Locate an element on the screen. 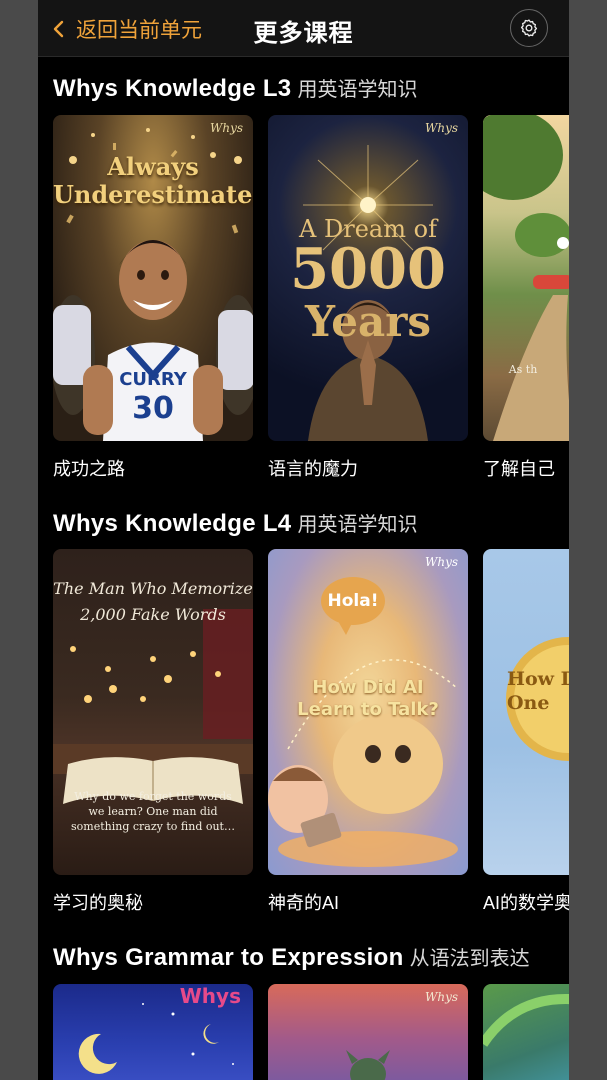  art-bubble: Hola! is located at coordinates (353, 601).